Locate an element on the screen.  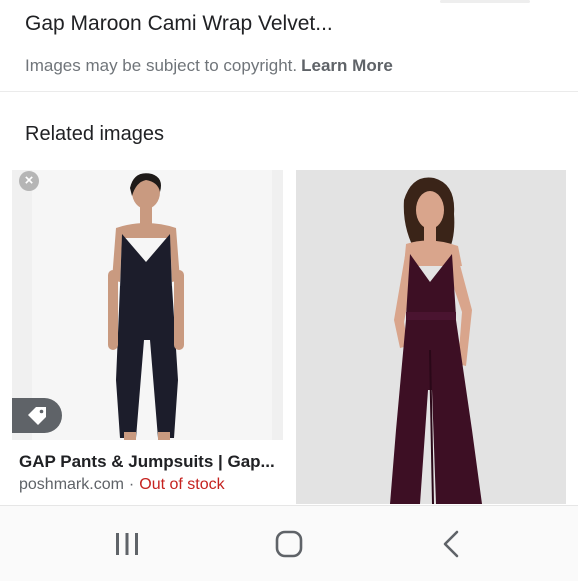
home-button is located at coordinates (289, 543).